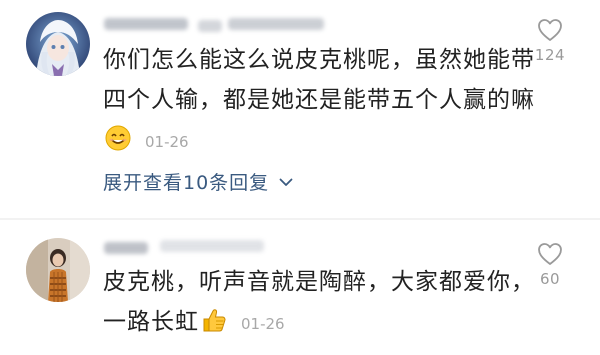  I want to click on smiling-face-emoji, so click(118, 137).